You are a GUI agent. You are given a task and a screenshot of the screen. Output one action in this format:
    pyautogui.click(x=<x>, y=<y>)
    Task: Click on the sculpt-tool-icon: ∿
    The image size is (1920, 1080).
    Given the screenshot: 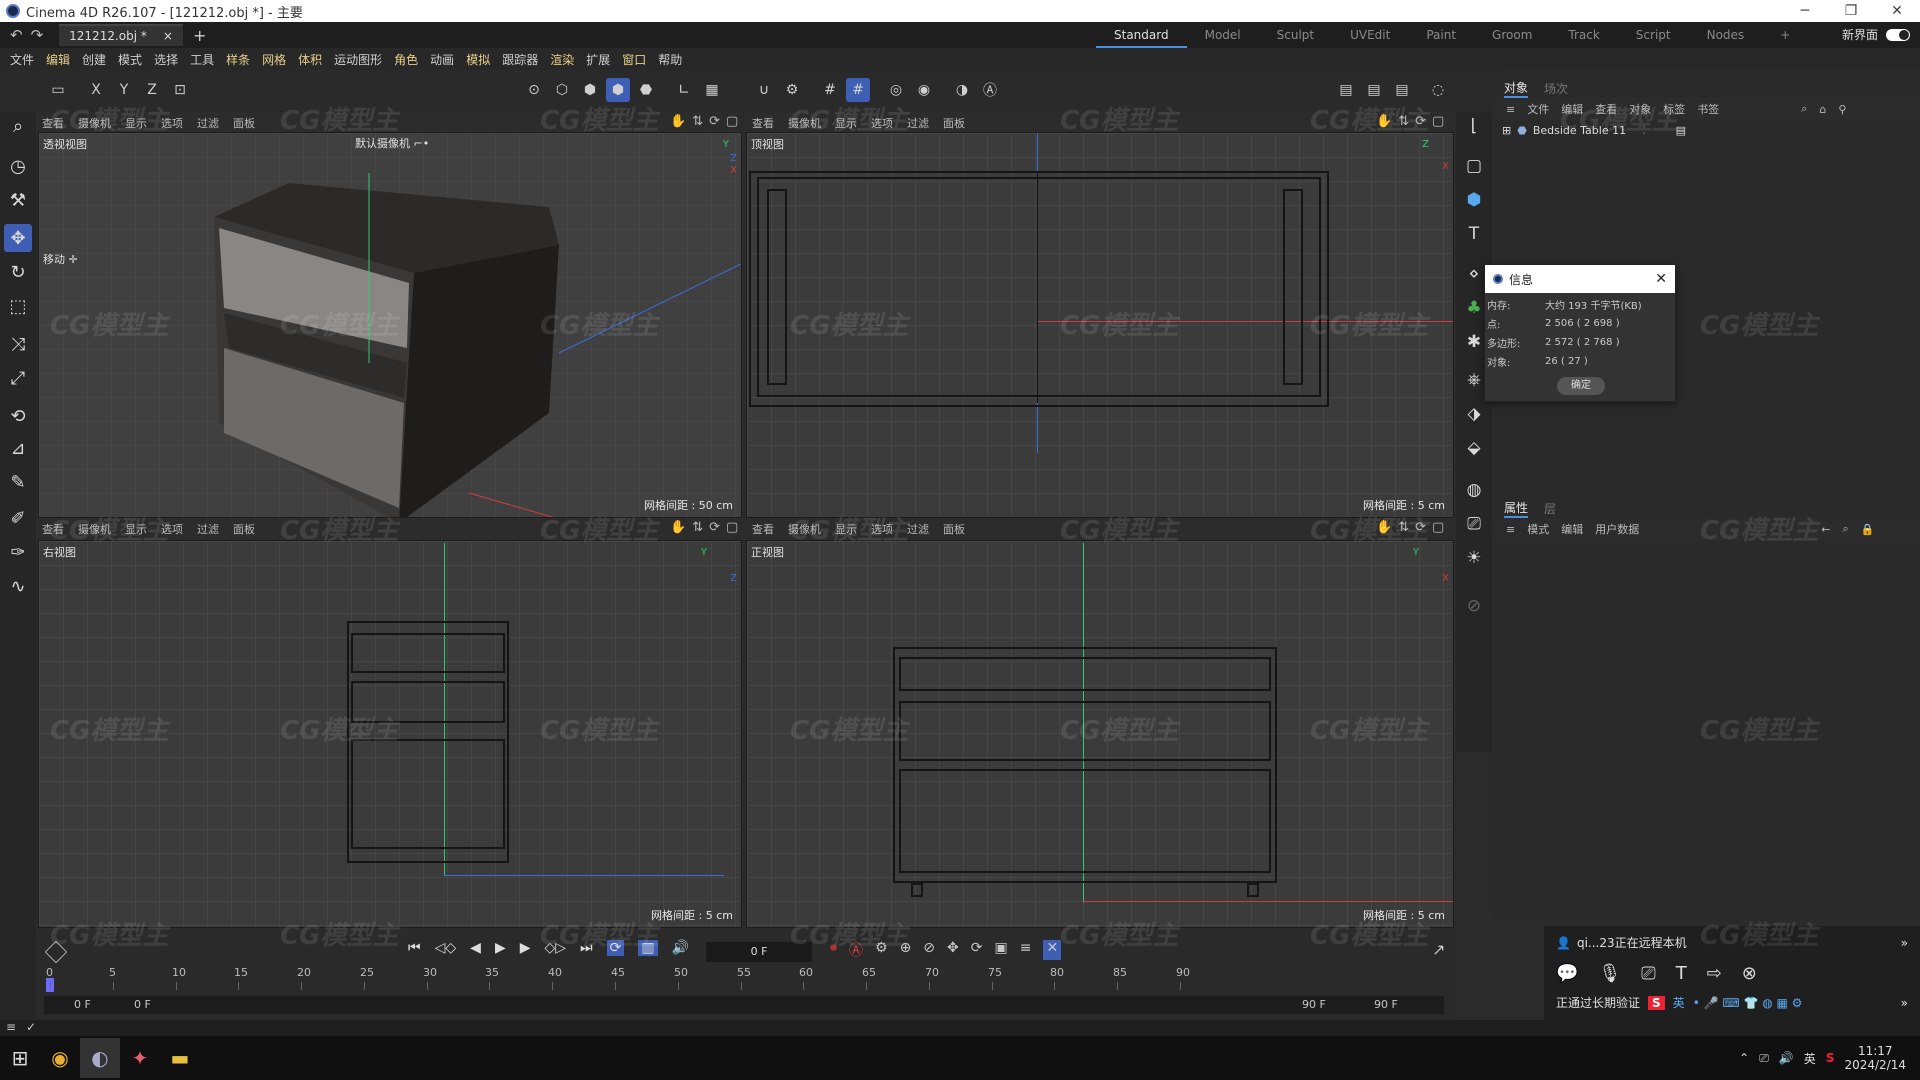 What is the action you would take?
    pyautogui.click(x=18, y=586)
    